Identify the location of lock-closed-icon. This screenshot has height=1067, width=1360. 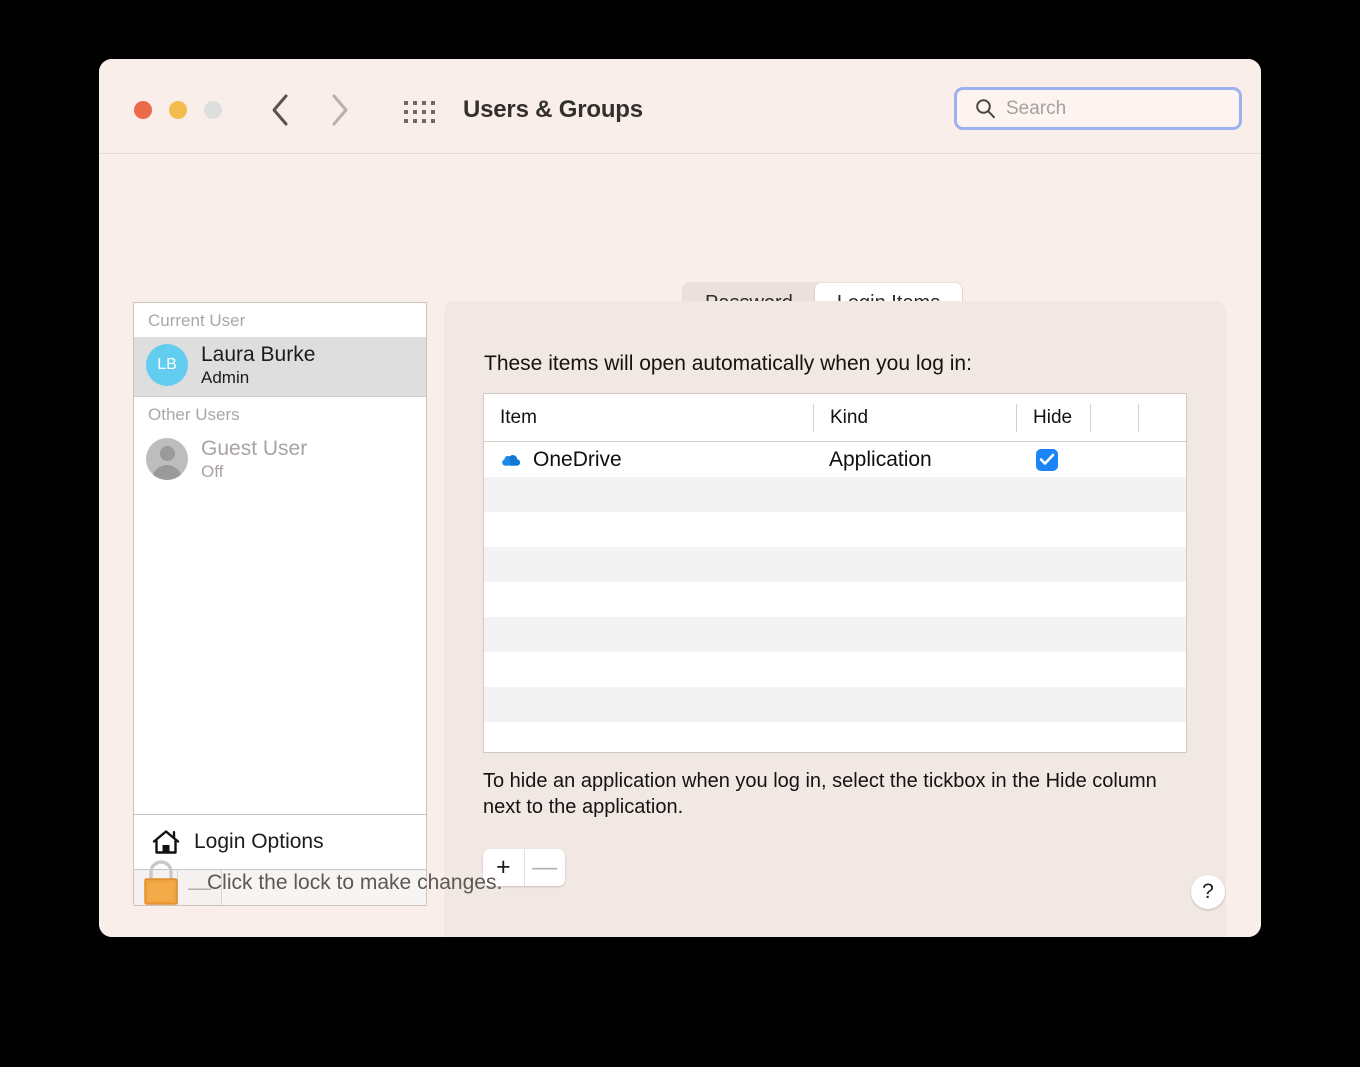
(161, 883).